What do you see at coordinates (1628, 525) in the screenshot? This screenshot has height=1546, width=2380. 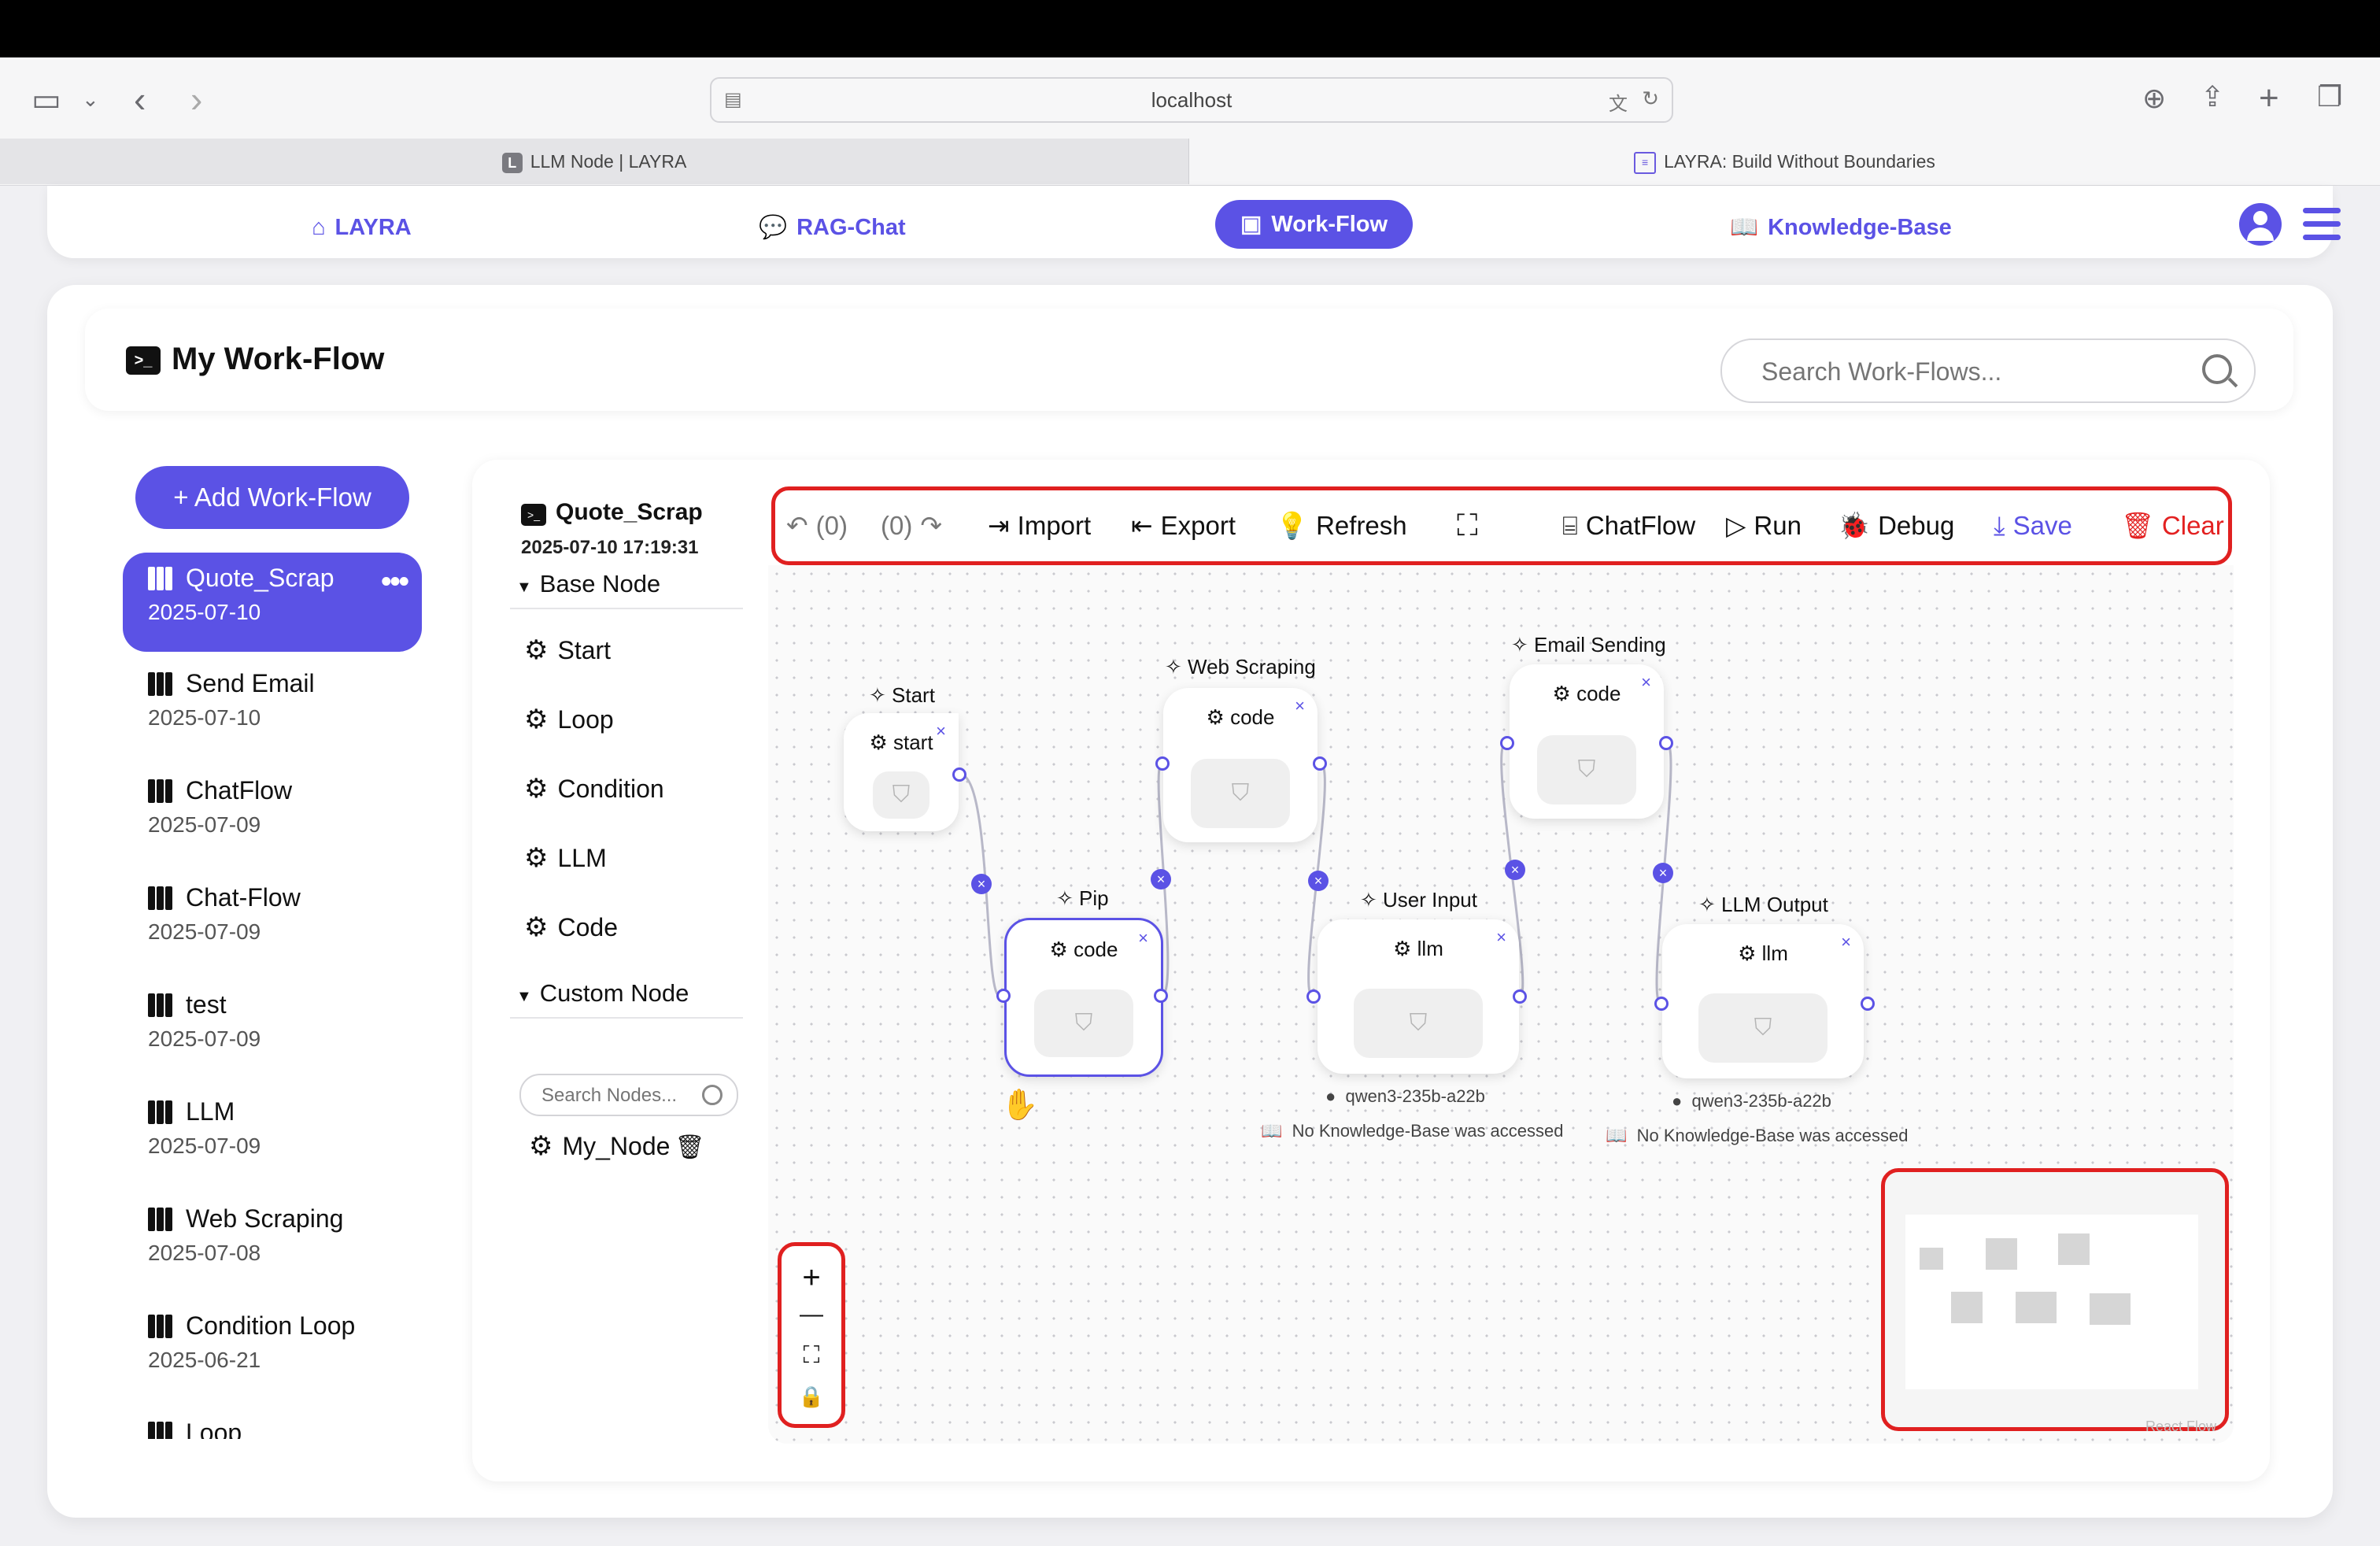 I see `chatflow-button: ⌸ ChatFlow` at bounding box center [1628, 525].